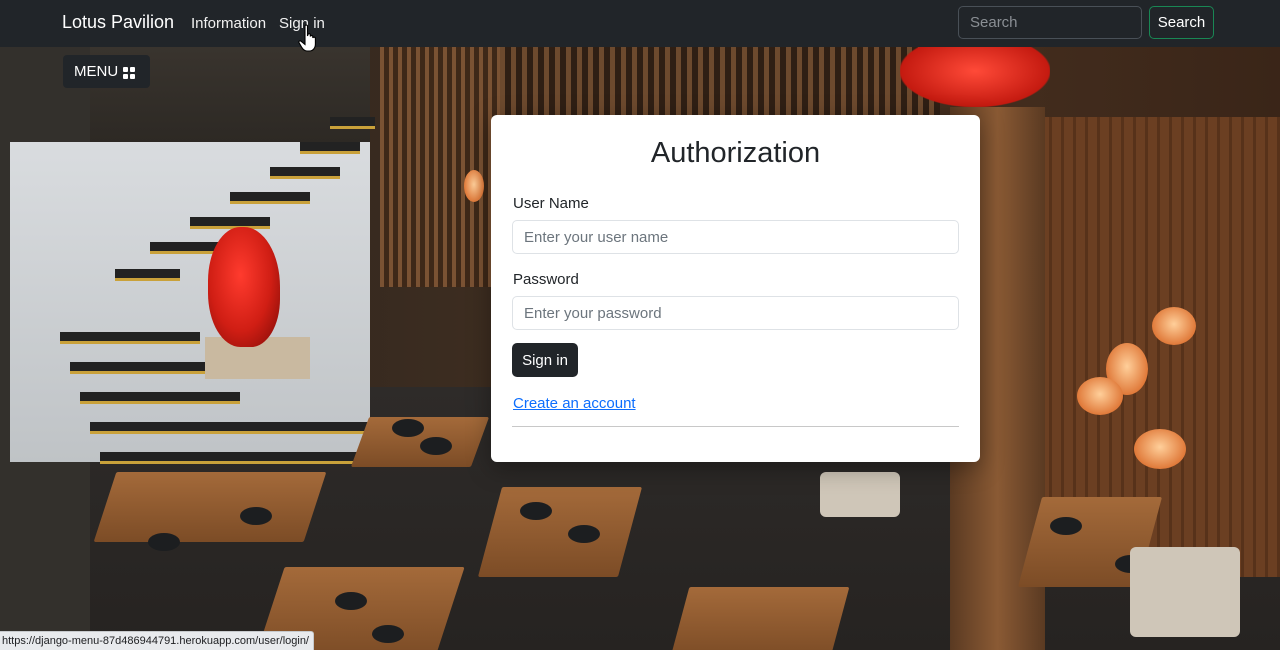 The image size is (1280, 650). Describe the element at coordinates (735, 237) in the screenshot. I see `username-input` at that location.